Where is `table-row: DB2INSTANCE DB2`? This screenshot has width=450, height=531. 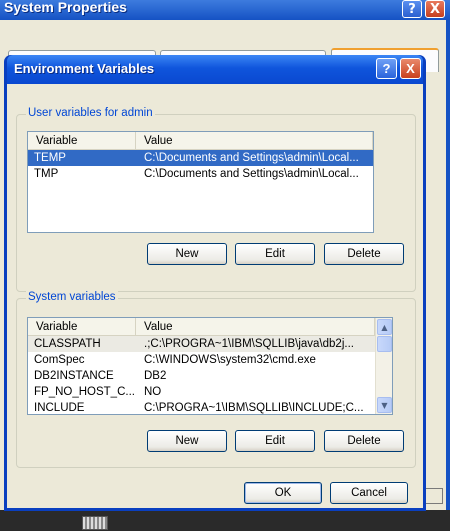
table-row: DB2INSTANCE DB2 is located at coordinates (201, 376).